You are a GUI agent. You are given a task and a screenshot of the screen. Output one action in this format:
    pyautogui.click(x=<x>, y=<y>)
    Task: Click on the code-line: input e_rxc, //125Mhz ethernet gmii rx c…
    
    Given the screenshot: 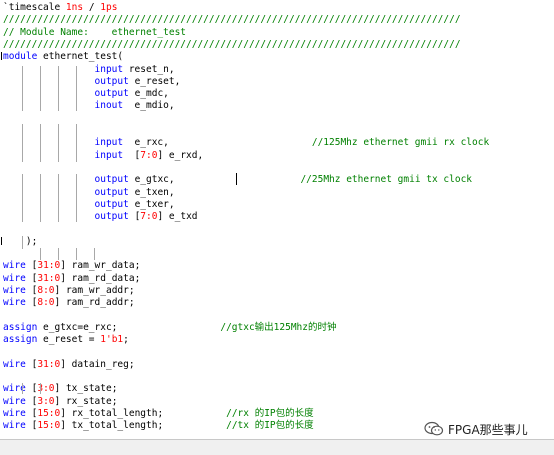 What is the action you would take?
    pyautogui.click(x=278, y=143)
    